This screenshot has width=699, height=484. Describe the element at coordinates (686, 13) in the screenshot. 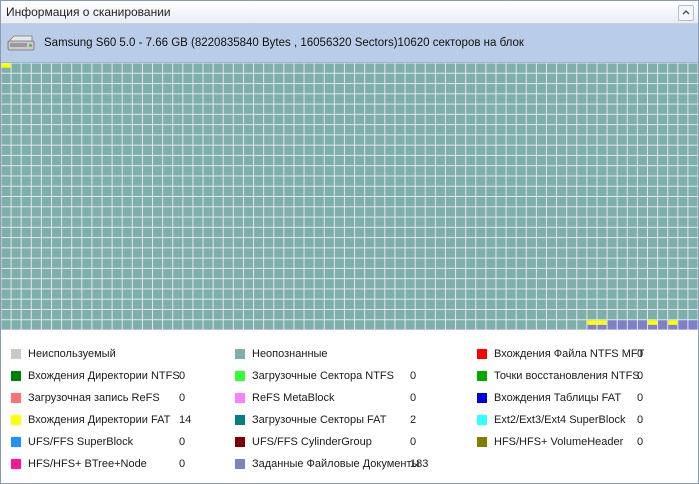

I see `collapse-button` at that location.